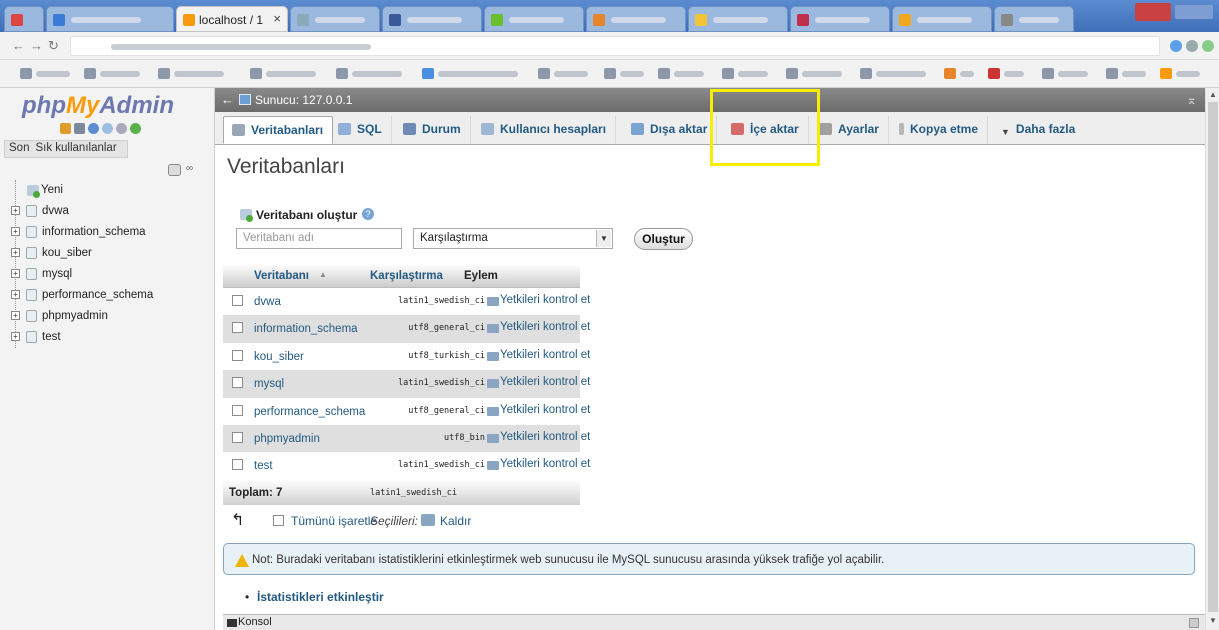  I want to click on scroll-up-icon: ▲, so click(1213, 94).